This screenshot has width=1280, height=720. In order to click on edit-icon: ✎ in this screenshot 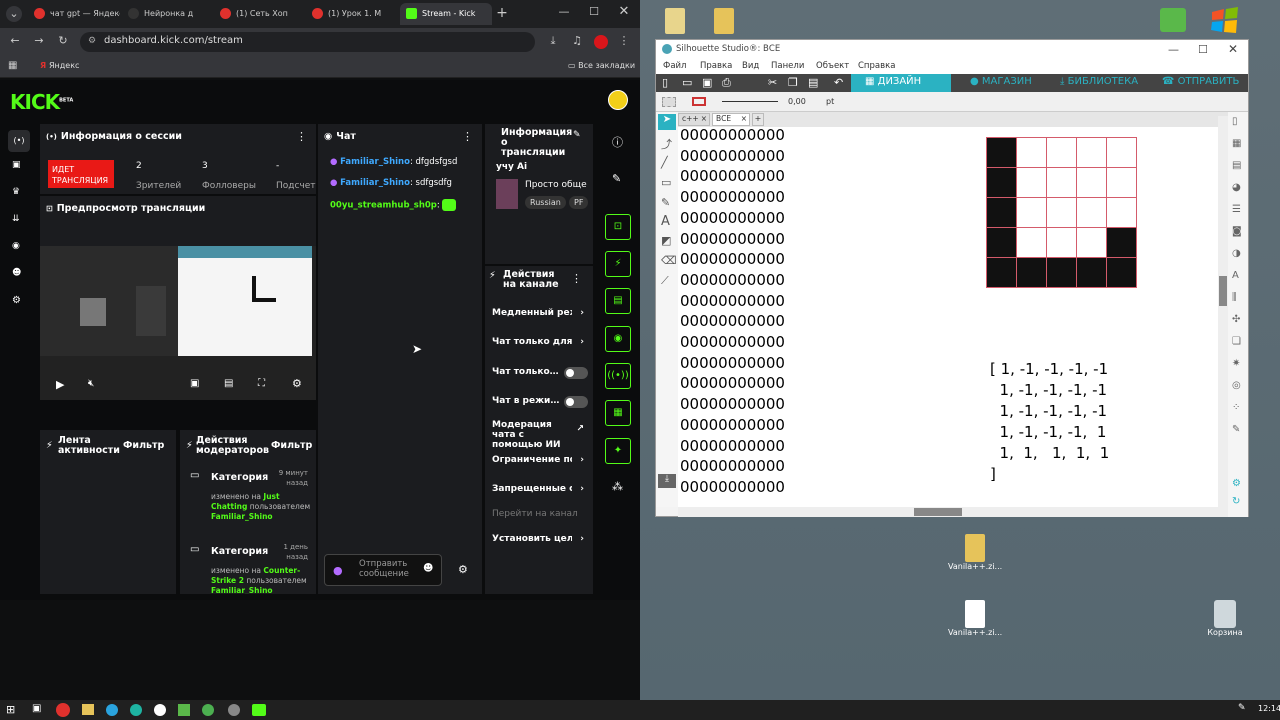, I will do `click(577, 135)`.